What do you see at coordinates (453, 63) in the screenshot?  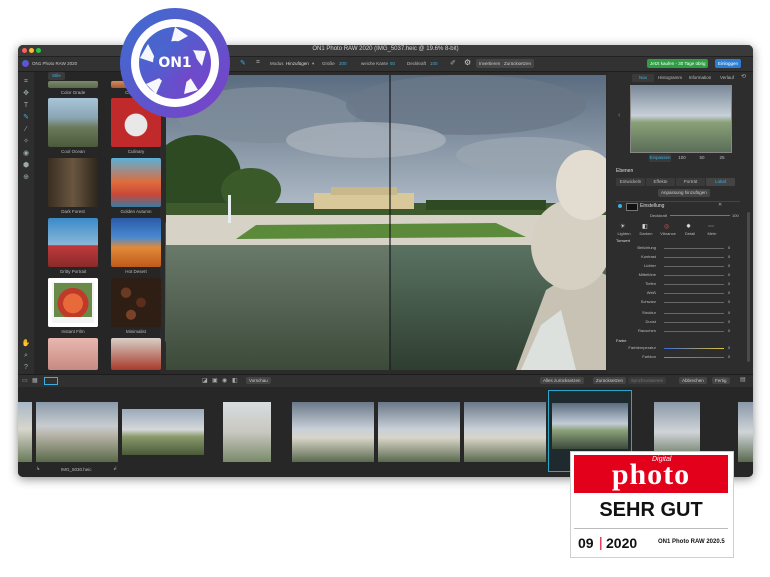 I see `pen-icon: ✐` at bounding box center [453, 63].